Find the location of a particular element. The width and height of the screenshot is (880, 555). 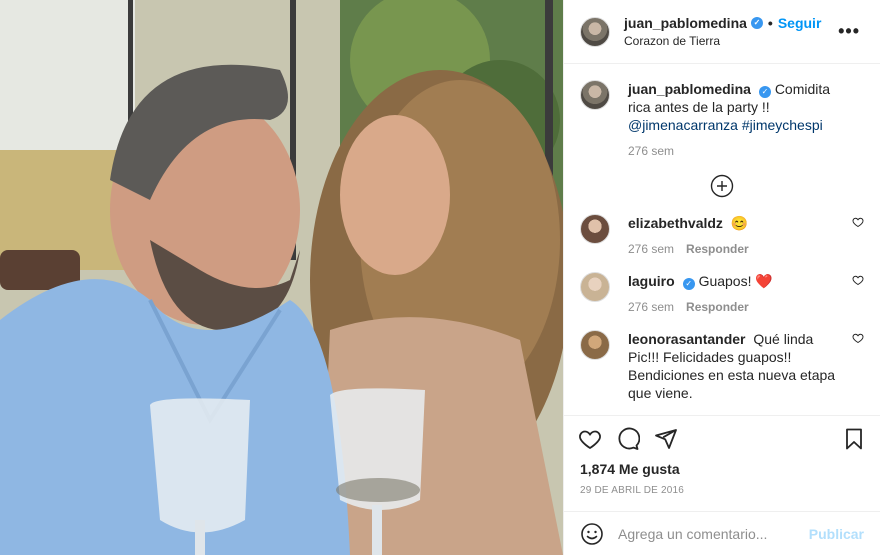

publish-button: Publicar is located at coordinates (836, 534).